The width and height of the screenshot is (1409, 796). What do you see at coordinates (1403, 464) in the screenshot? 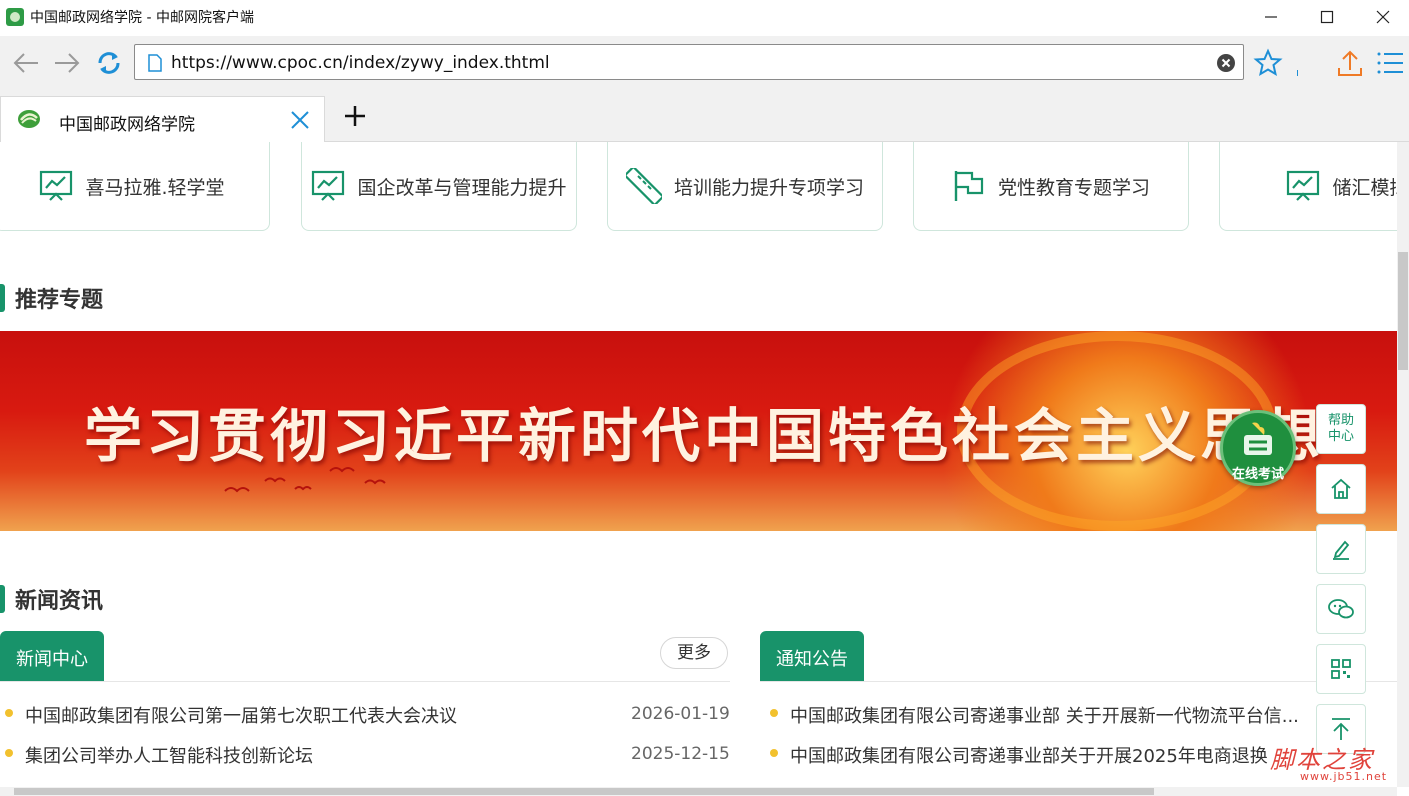
I see `vertical-scrollbar` at bounding box center [1403, 464].